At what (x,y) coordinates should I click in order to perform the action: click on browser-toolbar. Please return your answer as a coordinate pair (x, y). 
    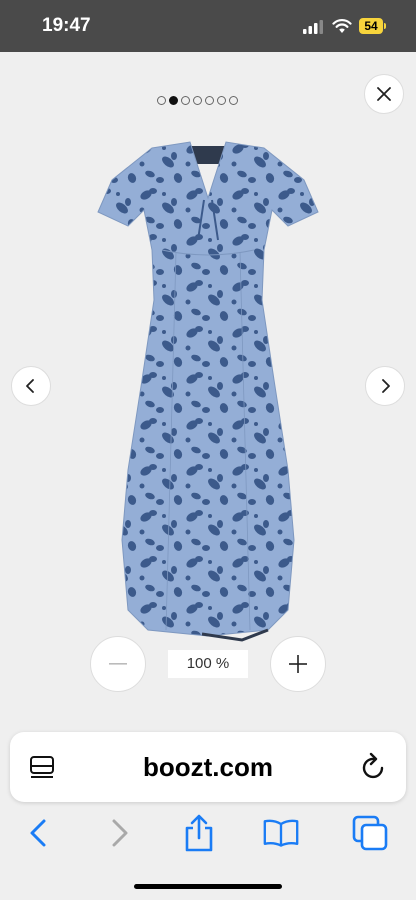
    Looking at the image, I should click on (208, 835).